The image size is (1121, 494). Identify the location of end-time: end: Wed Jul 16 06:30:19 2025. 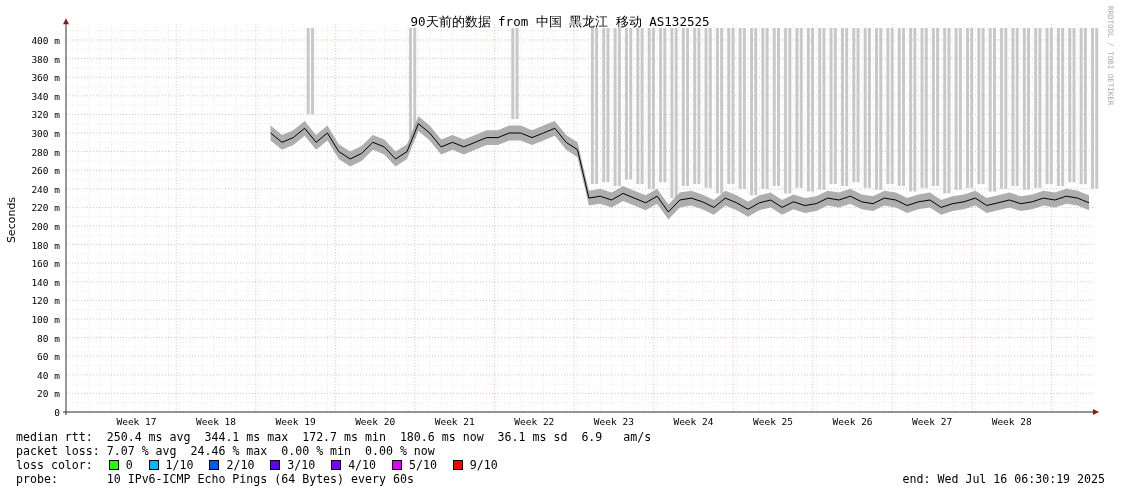
(1003, 479).